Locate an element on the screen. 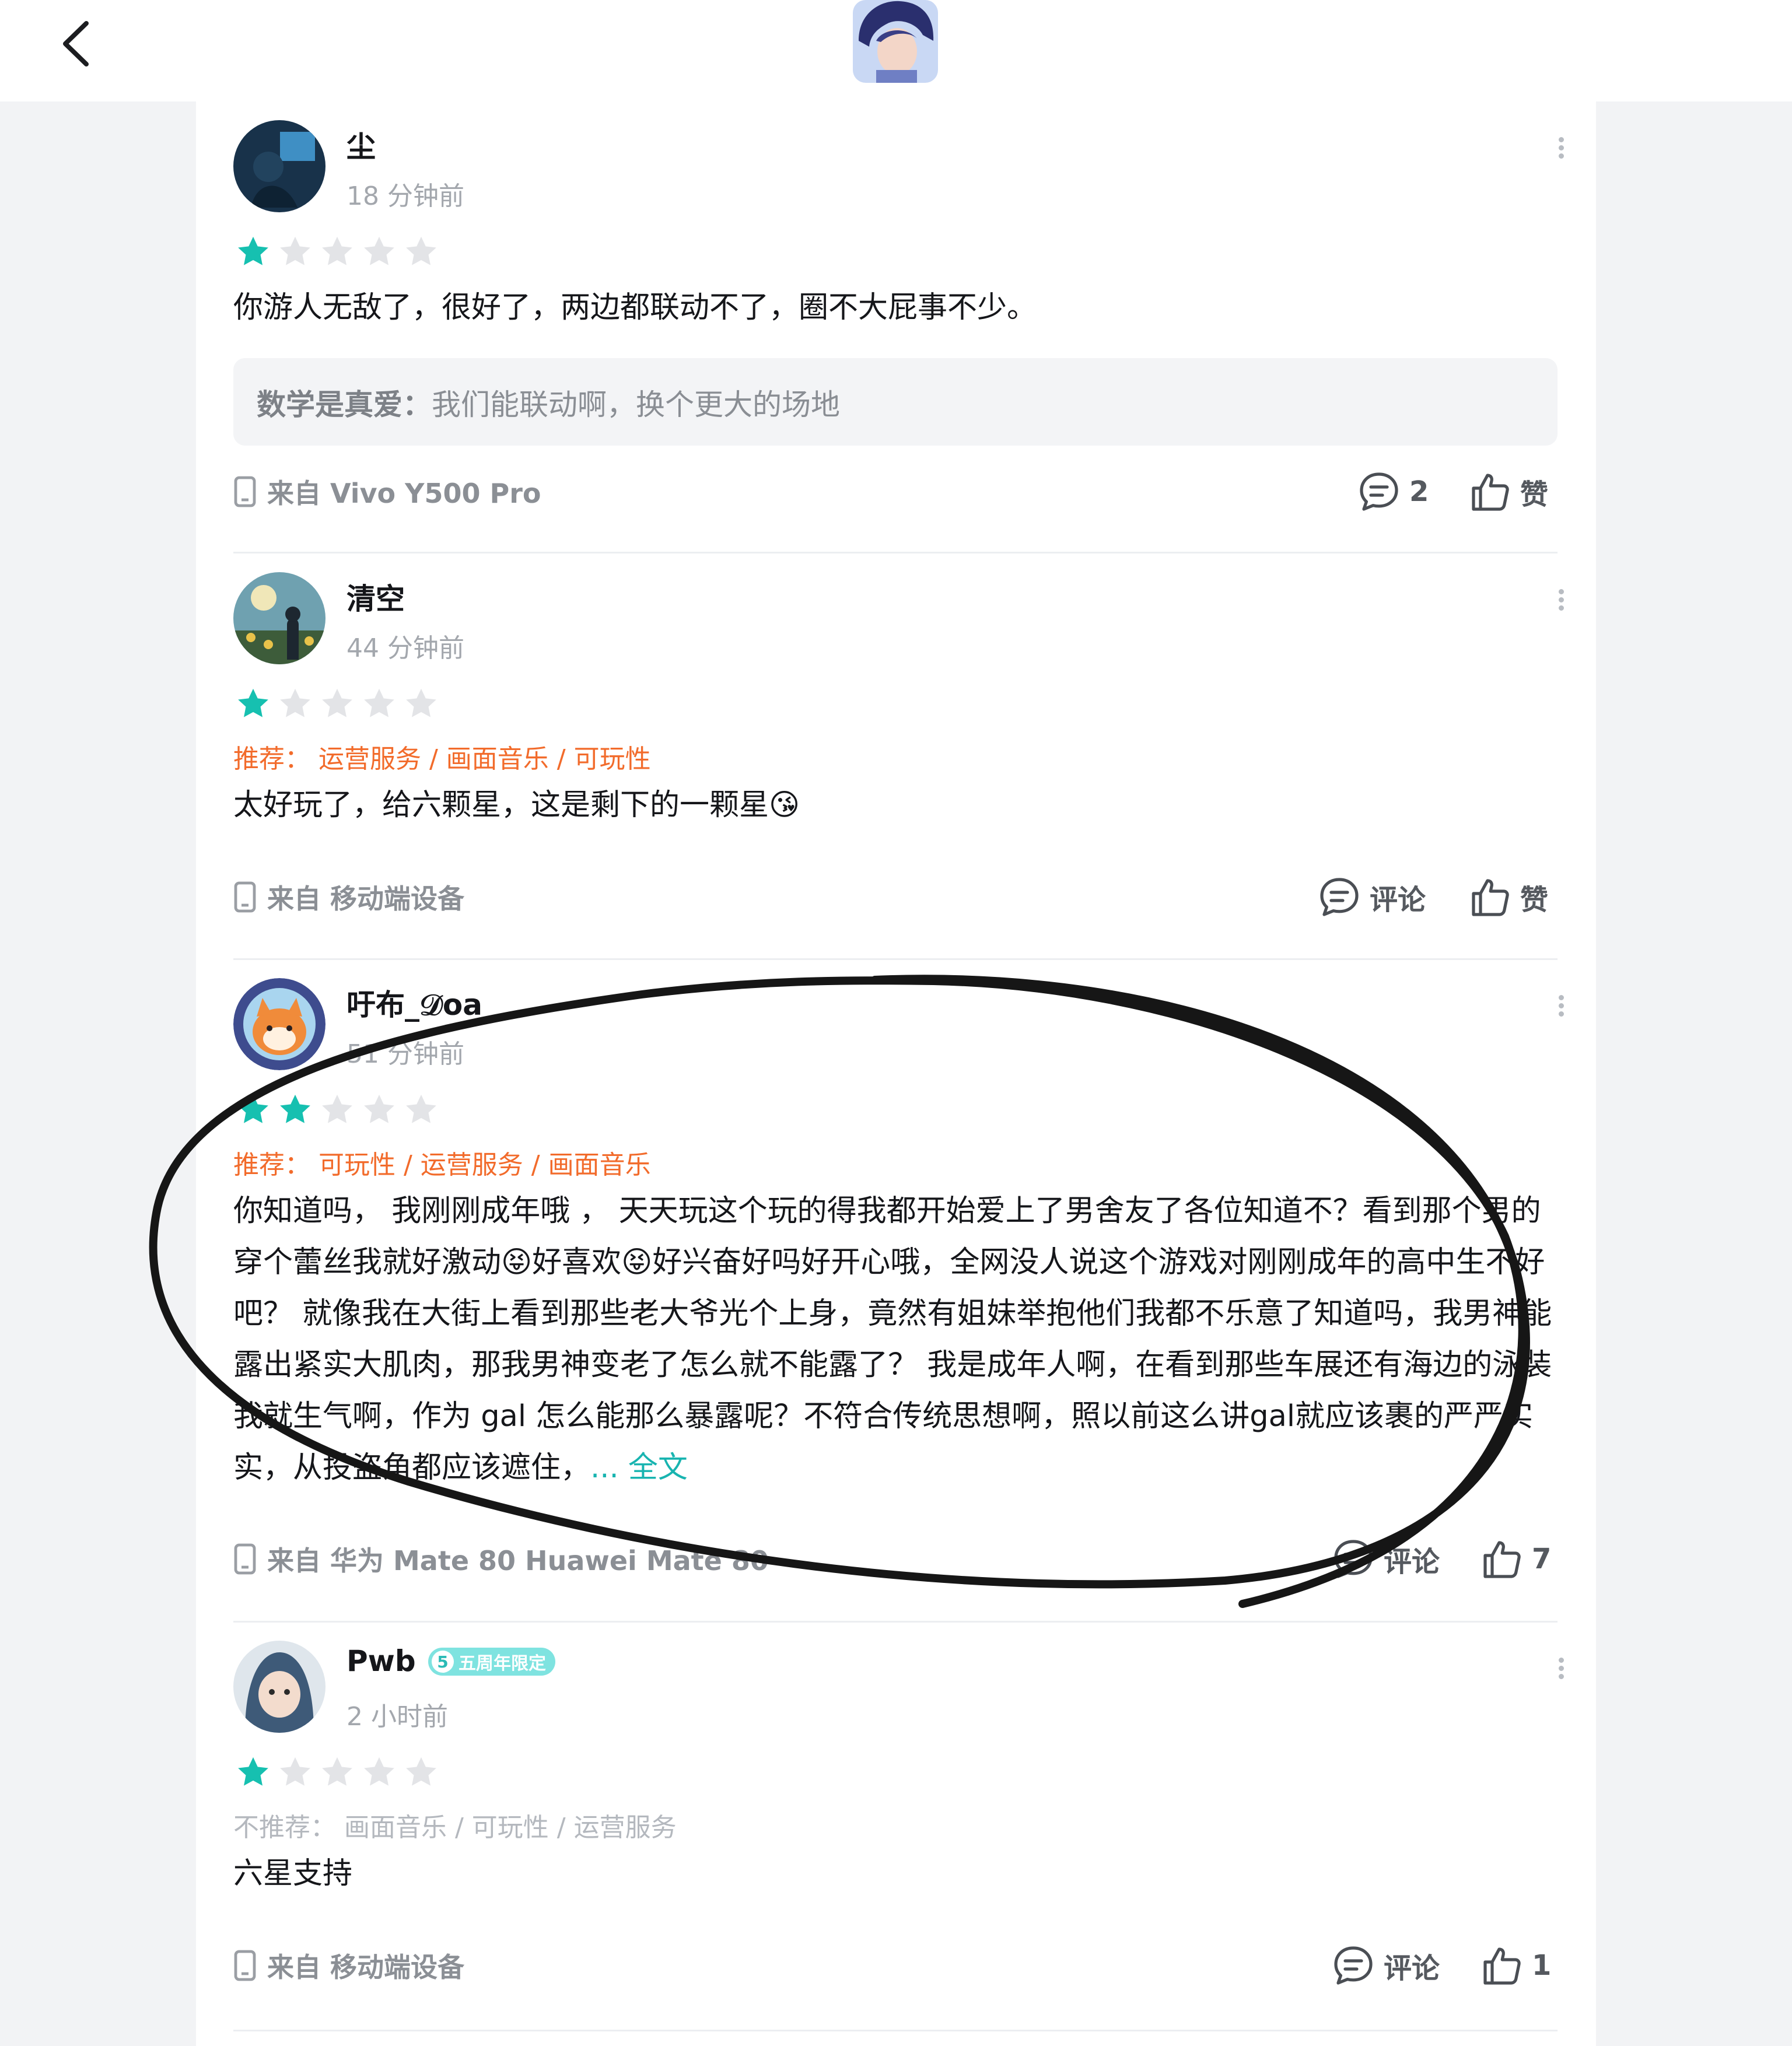 The height and width of the screenshot is (2046, 1792). anniversary-badge: 5 五周年限定 is located at coordinates (491, 1662).